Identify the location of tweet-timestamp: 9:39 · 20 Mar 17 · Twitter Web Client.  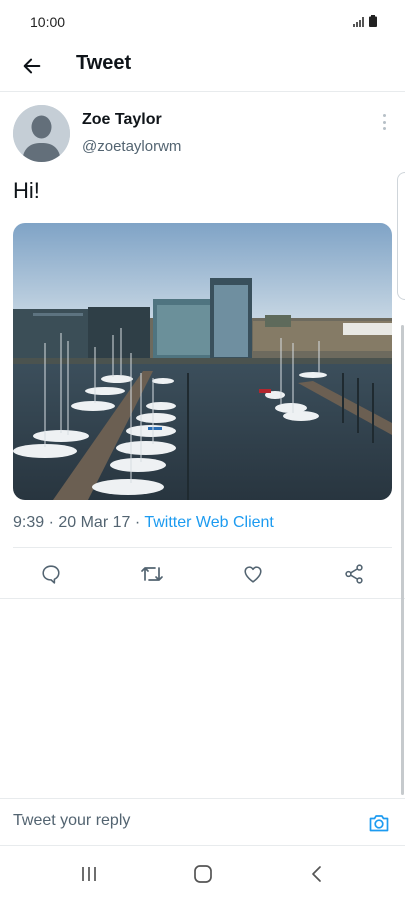
(143, 523).